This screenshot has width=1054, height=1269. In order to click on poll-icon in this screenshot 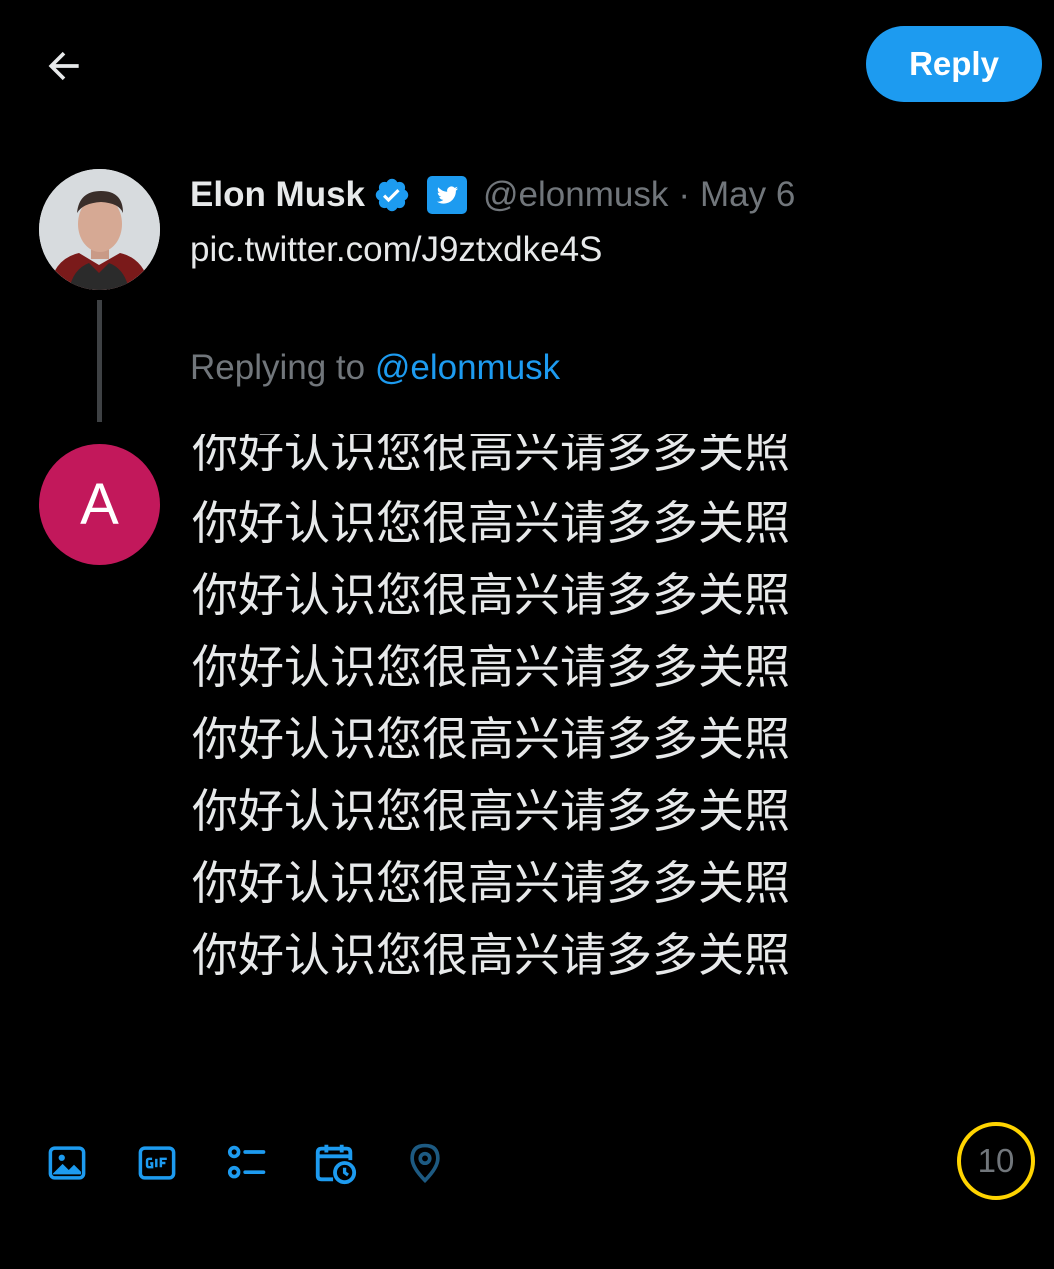, I will do `click(246, 1162)`.